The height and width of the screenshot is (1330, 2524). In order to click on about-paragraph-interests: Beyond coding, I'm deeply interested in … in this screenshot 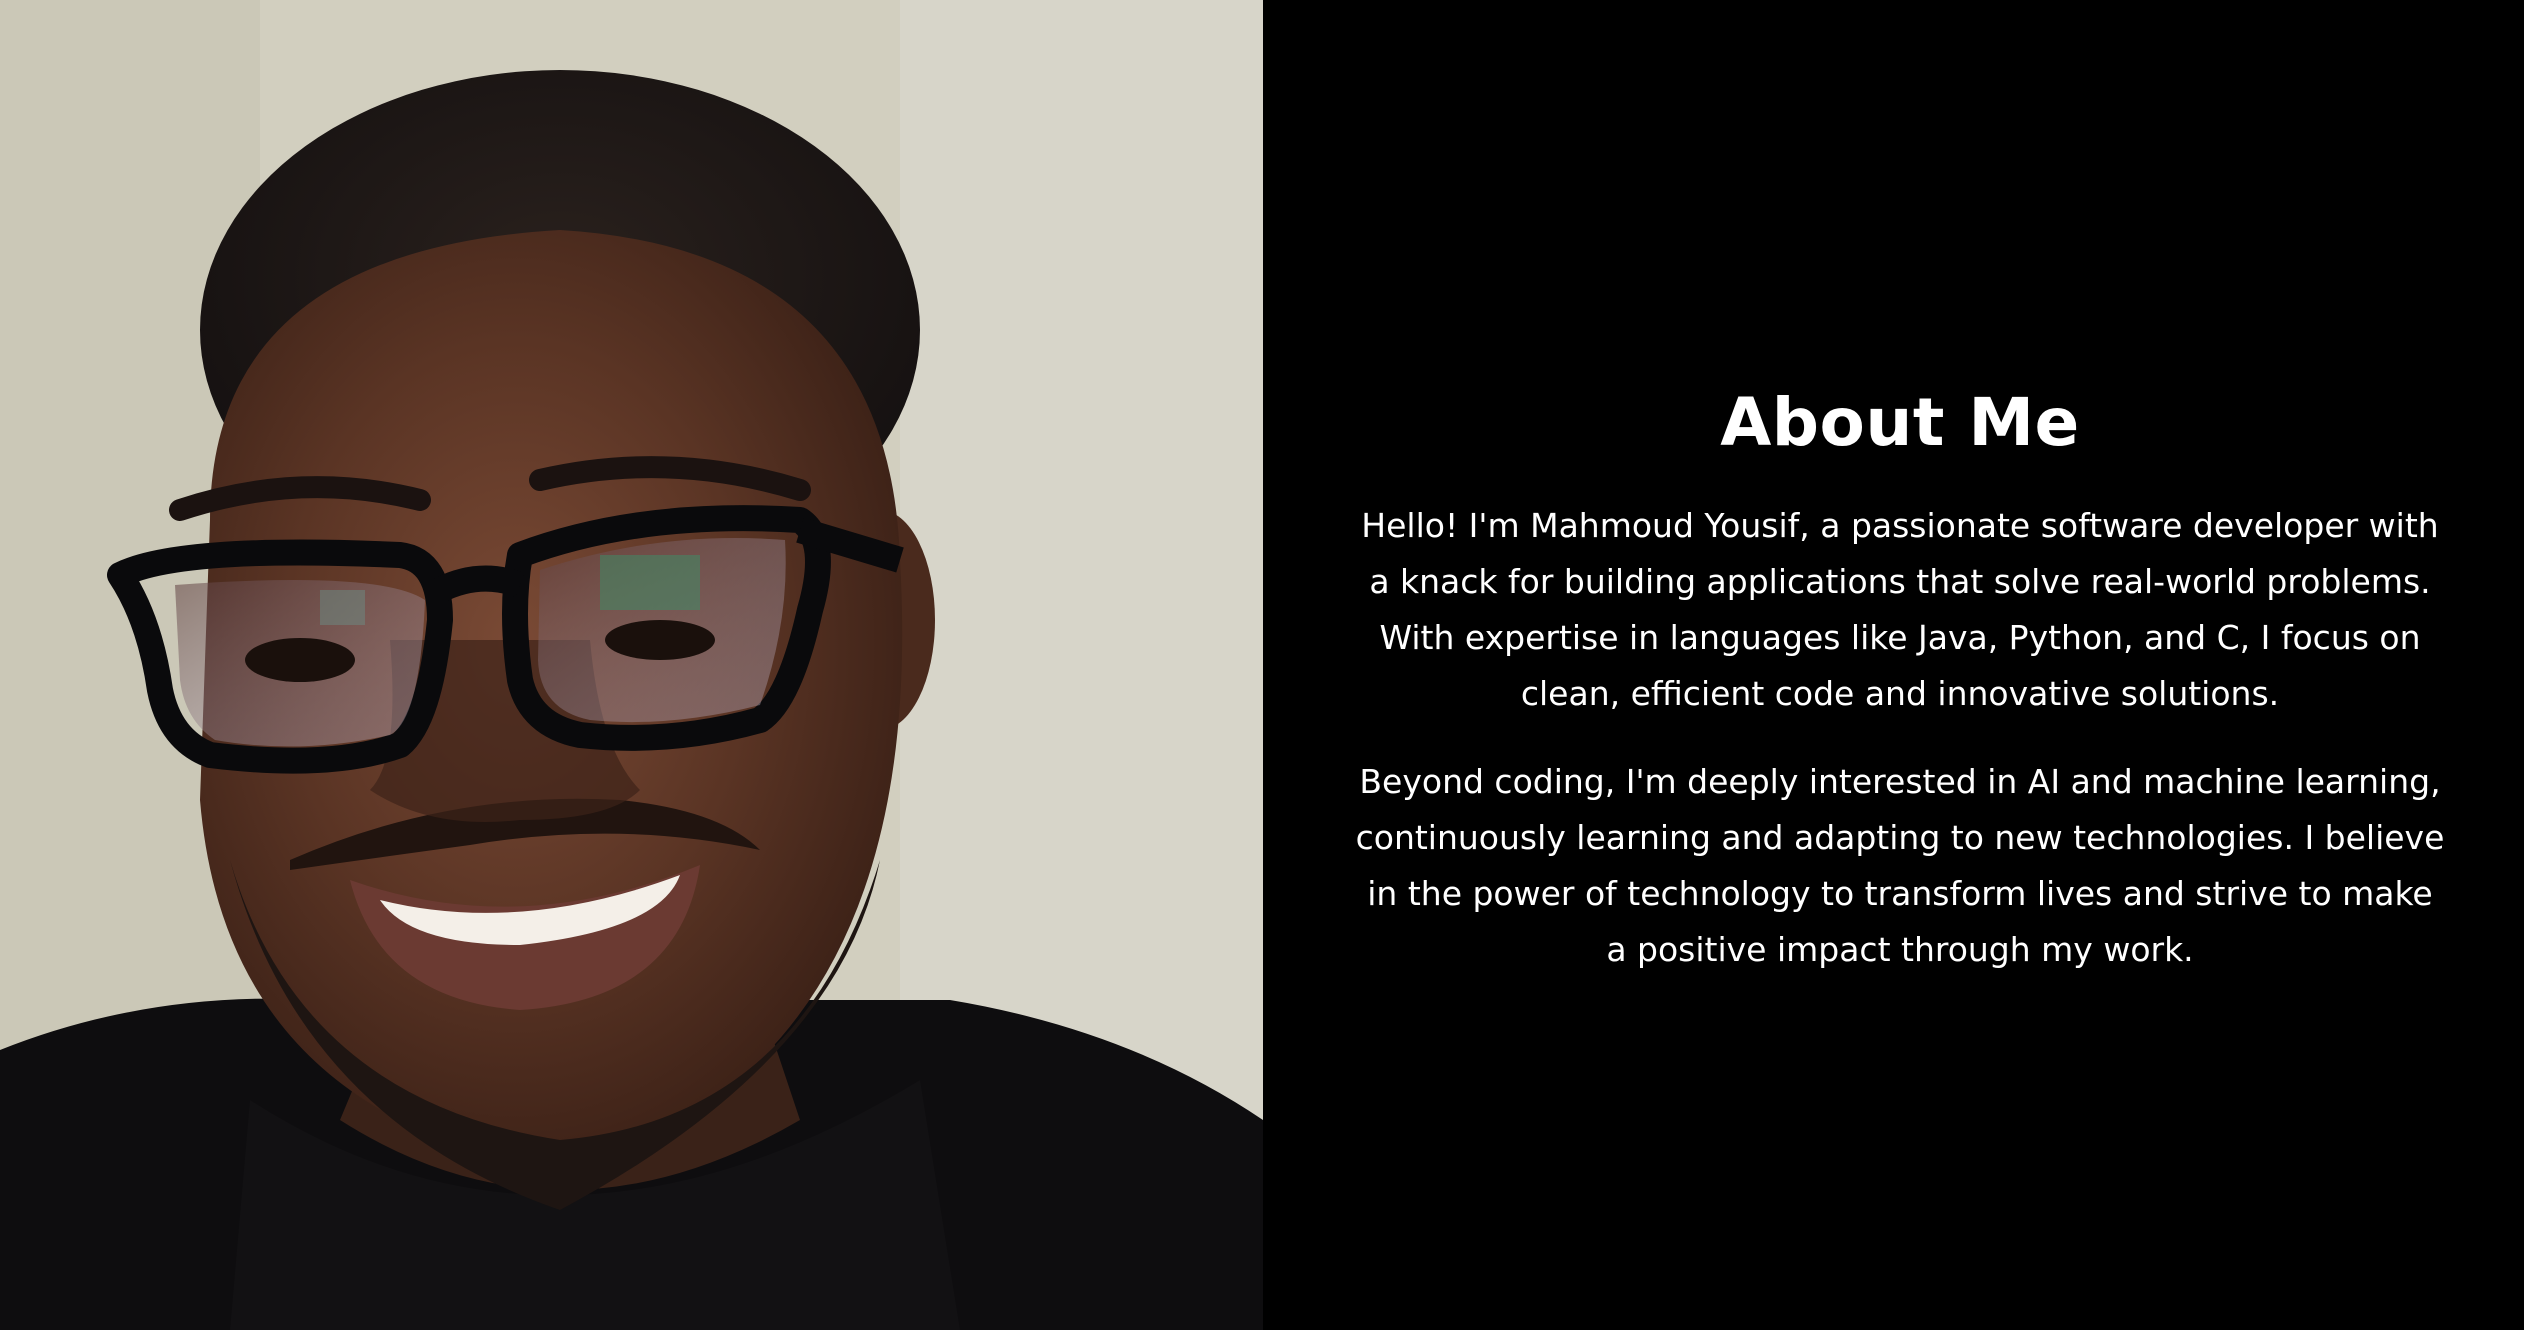, I will do `click(1900, 865)`.